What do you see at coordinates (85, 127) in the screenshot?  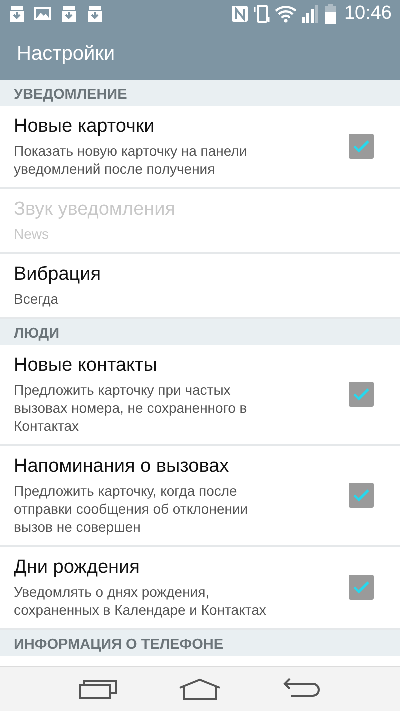 I see `setting-title: Новые карточки` at bounding box center [85, 127].